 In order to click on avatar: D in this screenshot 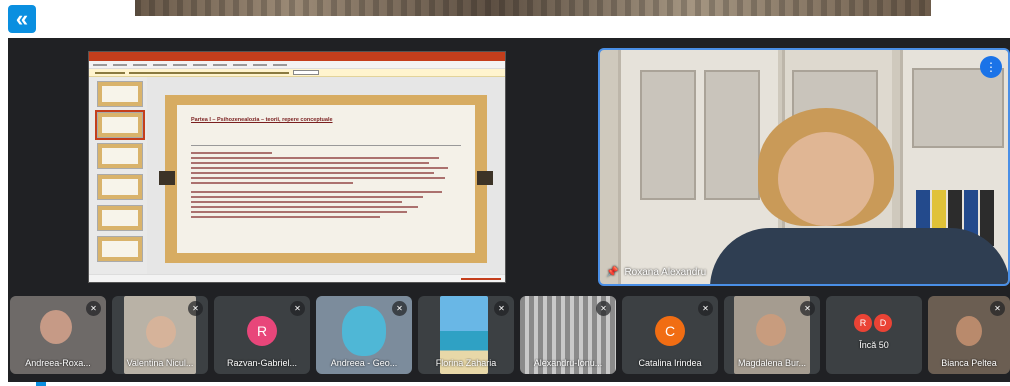, I will do `click(883, 323)`.